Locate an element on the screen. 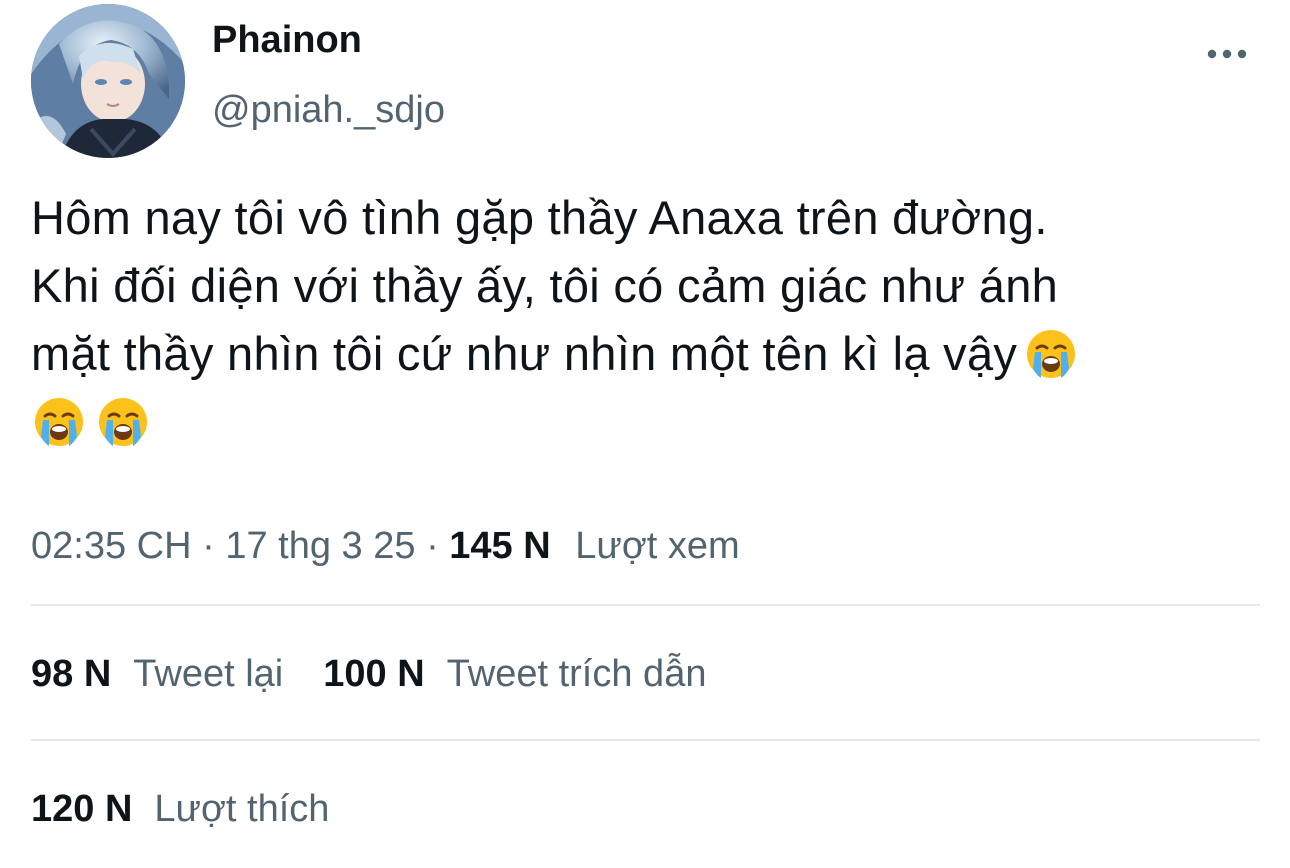 This screenshot has width=1290, height=868. quotes-stat: 100 N Tweet trích dẫn is located at coordinates (514, 674).